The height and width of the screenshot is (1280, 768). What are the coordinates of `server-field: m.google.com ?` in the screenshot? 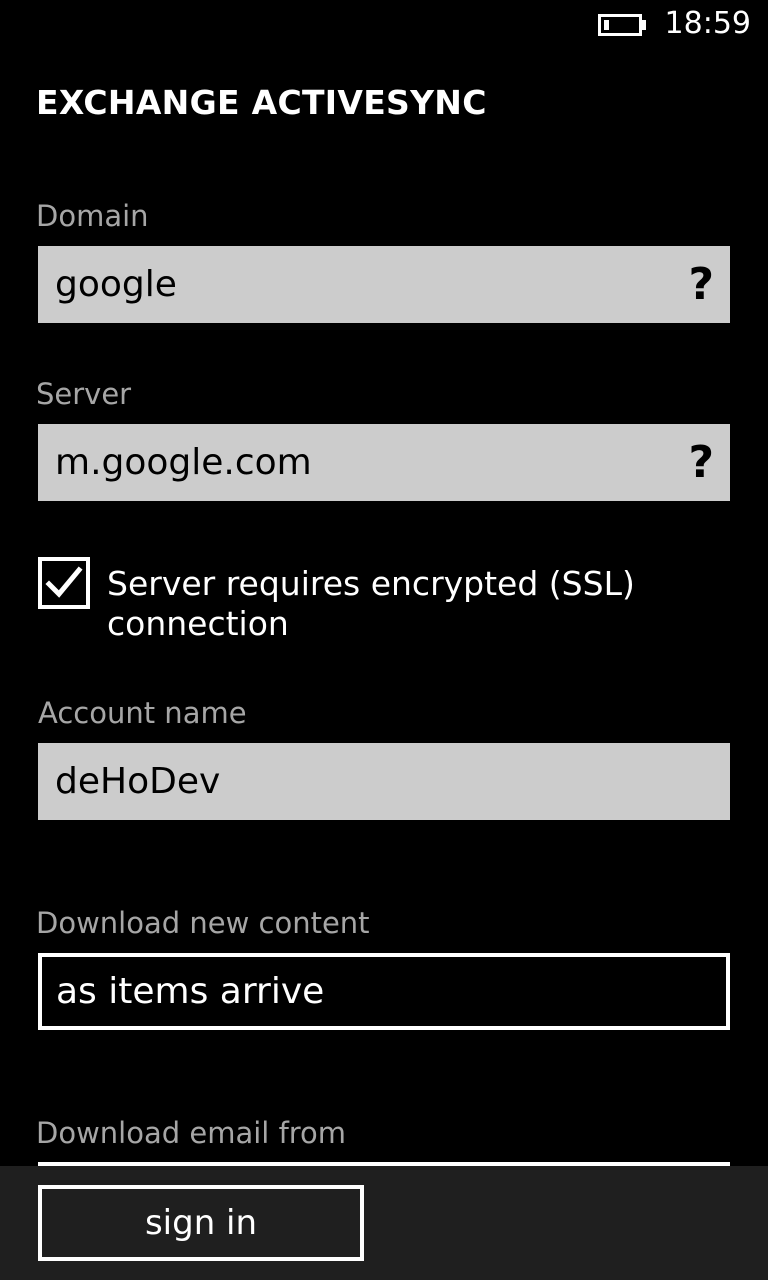 It's located at (384, 462).